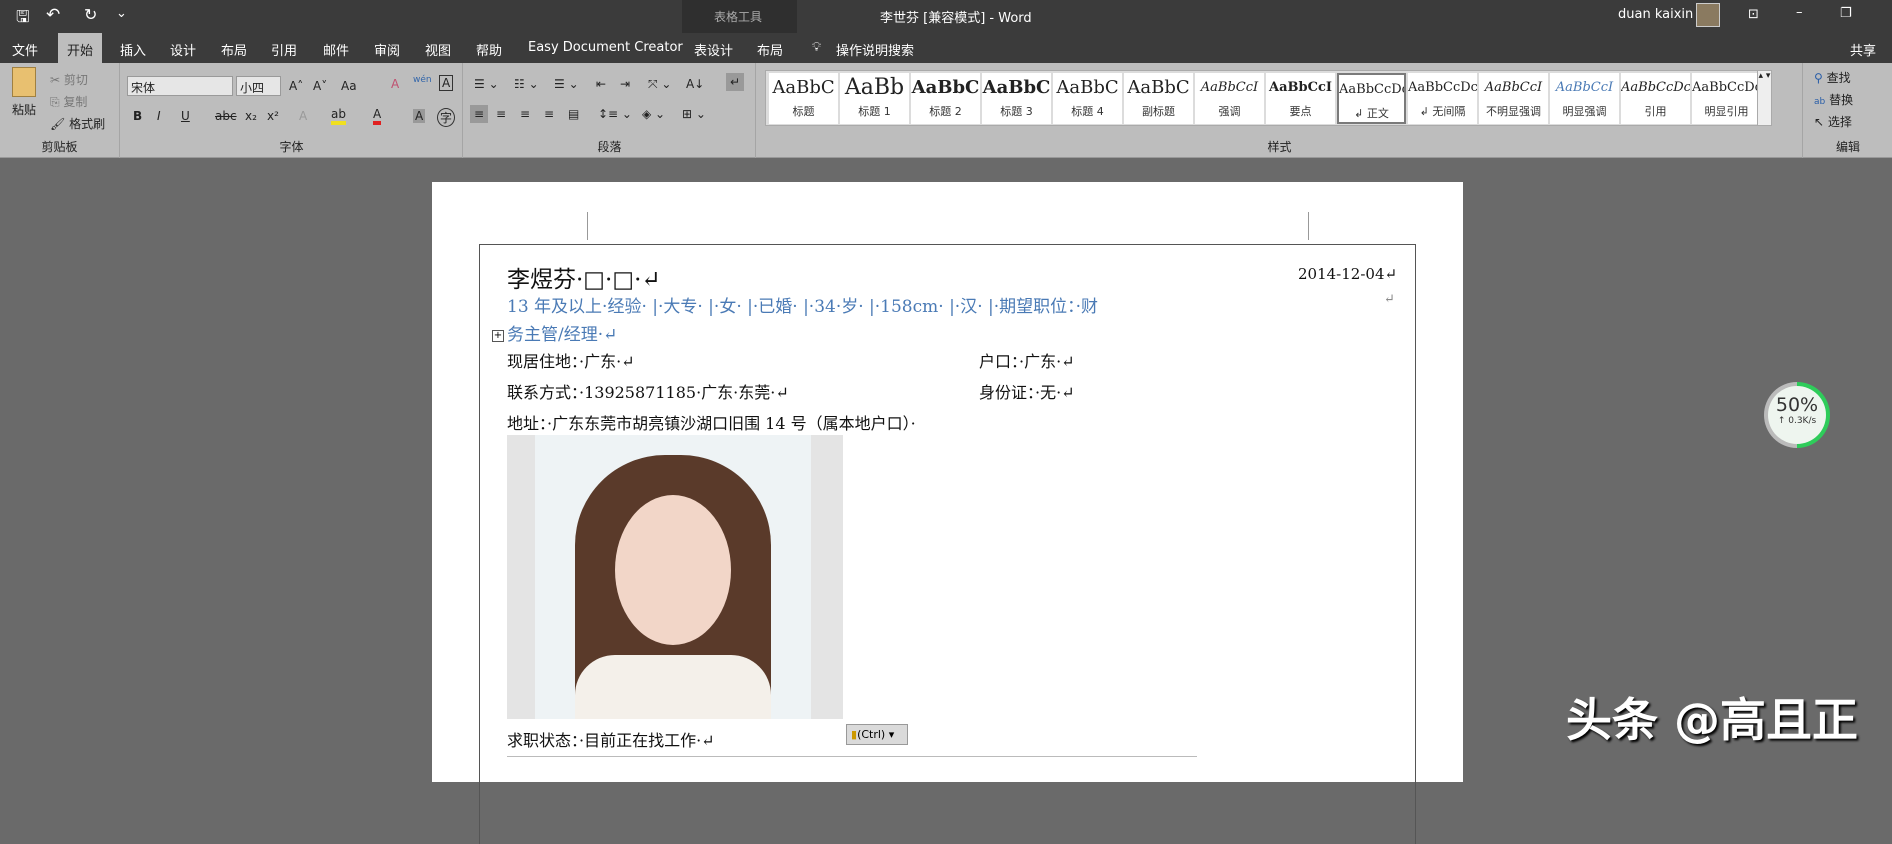  Describe the element at coordinates (446, 117) in the screenshot. I see `enclose-char-button: 字` at that location.